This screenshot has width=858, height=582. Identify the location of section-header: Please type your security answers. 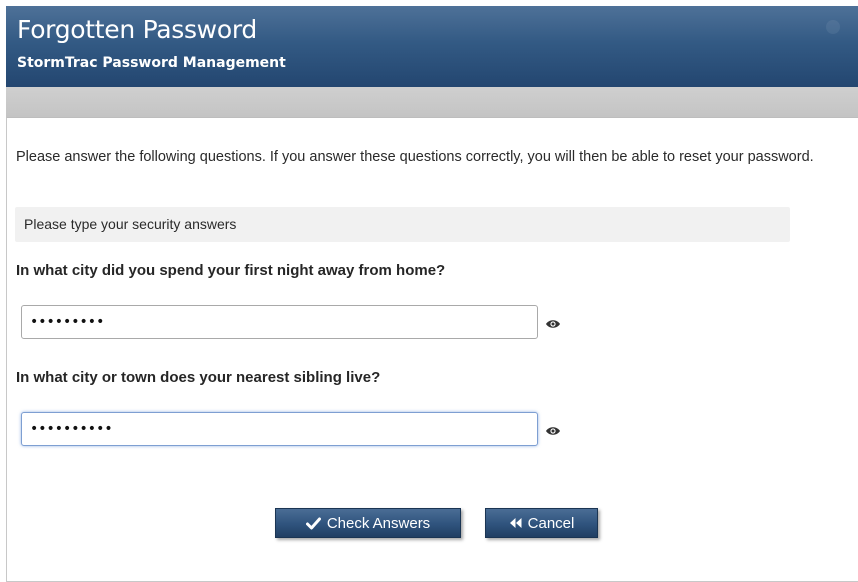
(402, 224).